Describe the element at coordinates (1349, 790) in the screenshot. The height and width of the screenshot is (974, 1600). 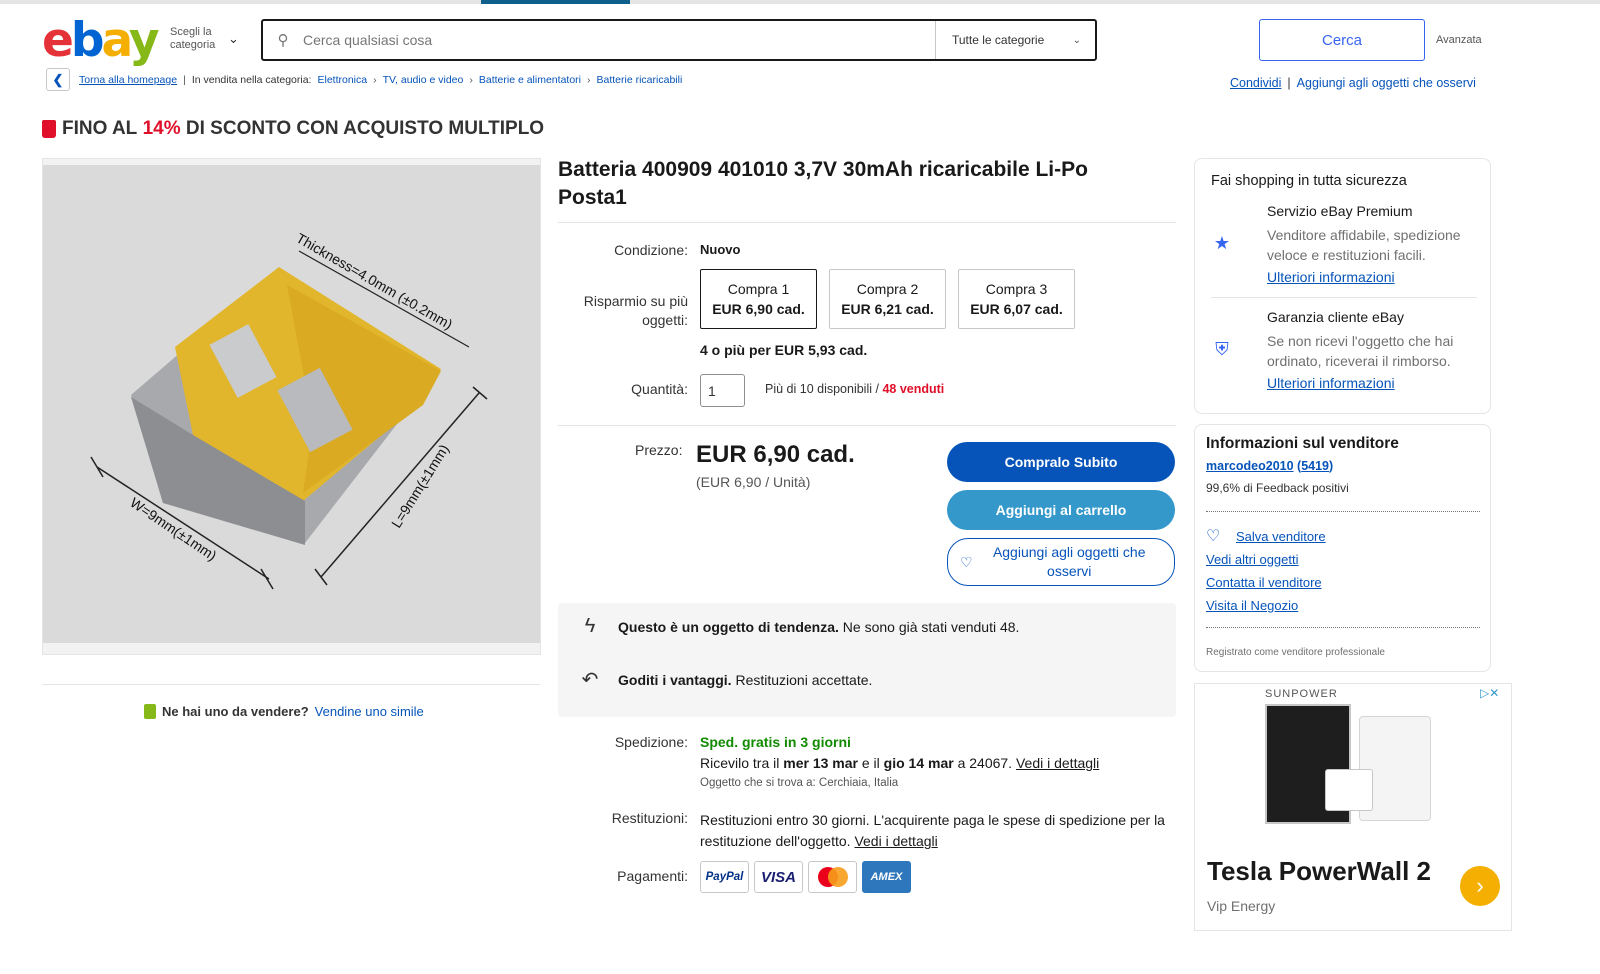
I see `inverter-image` at that location.